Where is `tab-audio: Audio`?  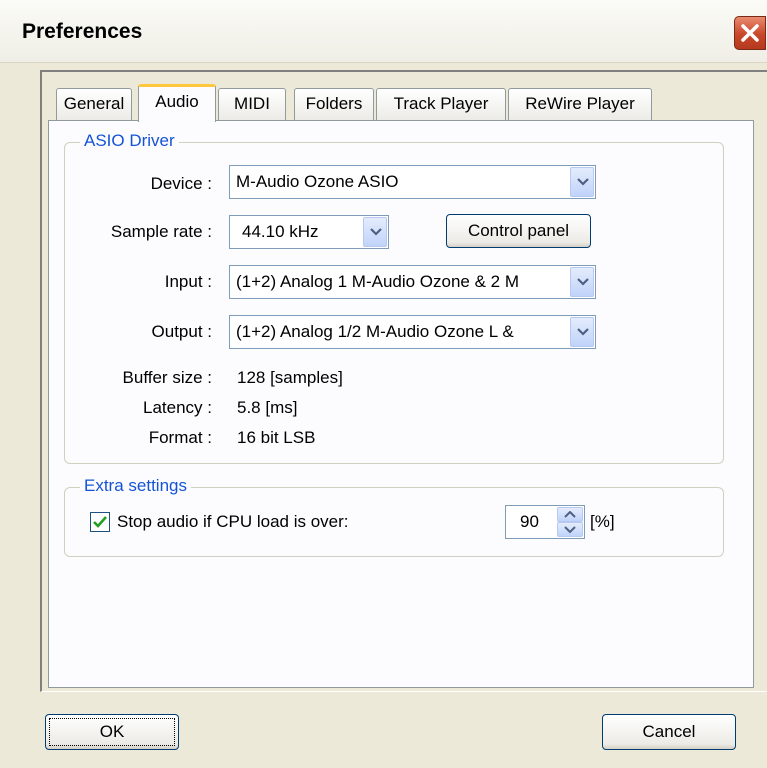 tab-audio: Audio is located at coordinates (177, 103).